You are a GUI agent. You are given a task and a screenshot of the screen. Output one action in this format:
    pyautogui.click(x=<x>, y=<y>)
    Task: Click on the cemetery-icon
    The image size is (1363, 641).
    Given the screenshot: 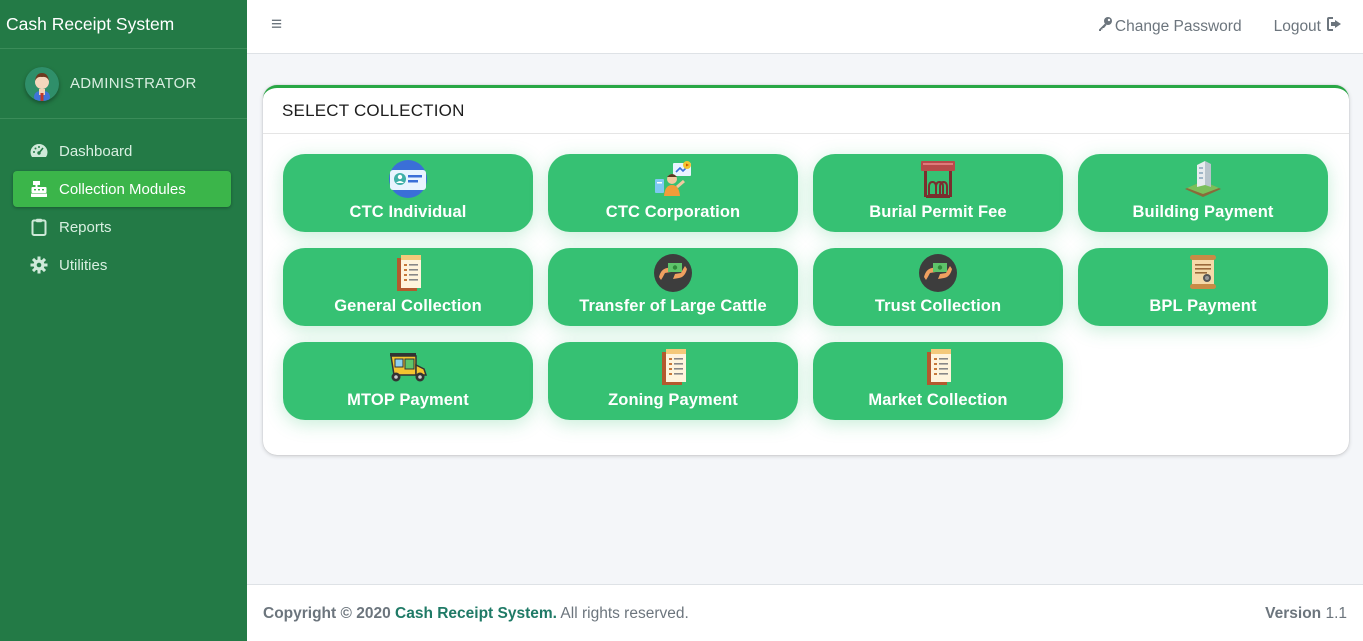 What is the action you would take?
    pyautogui.click(x=938, y=179)
    